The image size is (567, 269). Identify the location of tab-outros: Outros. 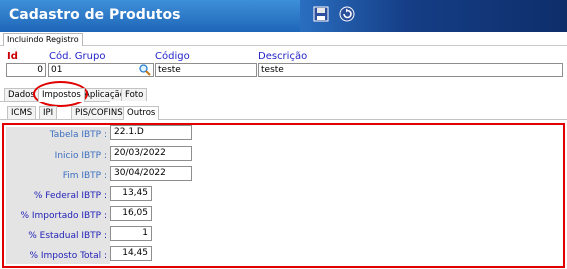
(141, 113).